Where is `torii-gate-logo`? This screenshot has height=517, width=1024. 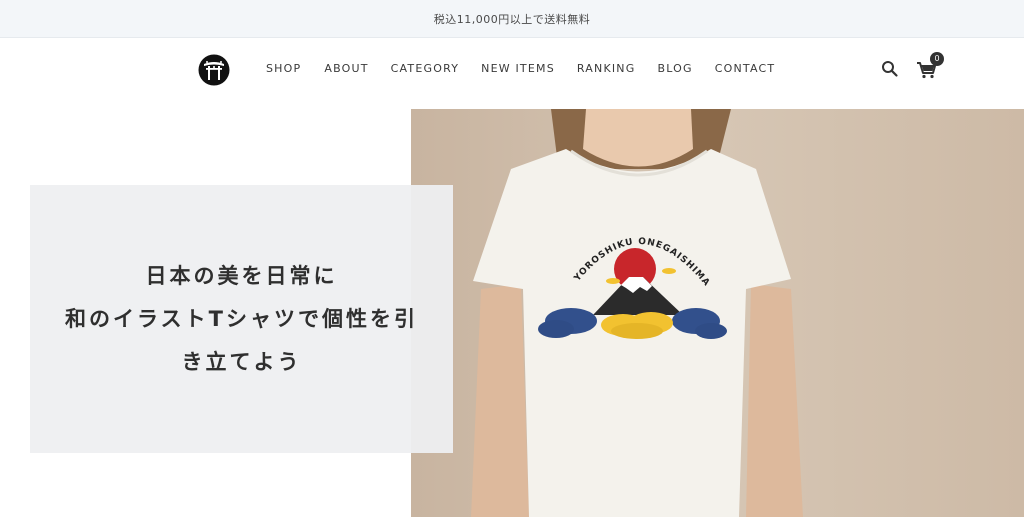
torii-gate-logo is located at coordinates (214, 70).